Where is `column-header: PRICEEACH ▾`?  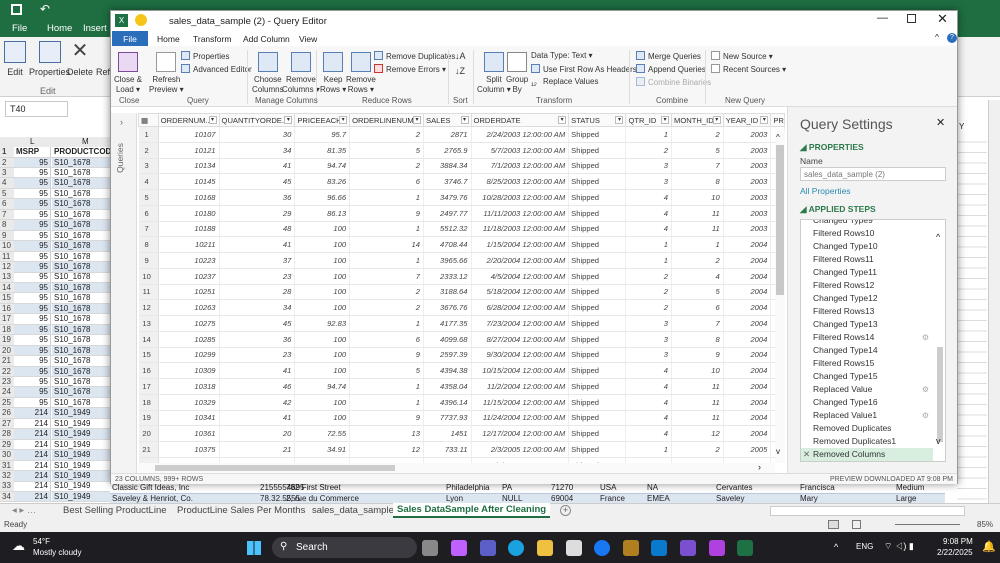
column-header: PRICEEACH ▾ is located at coordinates (322, 120).